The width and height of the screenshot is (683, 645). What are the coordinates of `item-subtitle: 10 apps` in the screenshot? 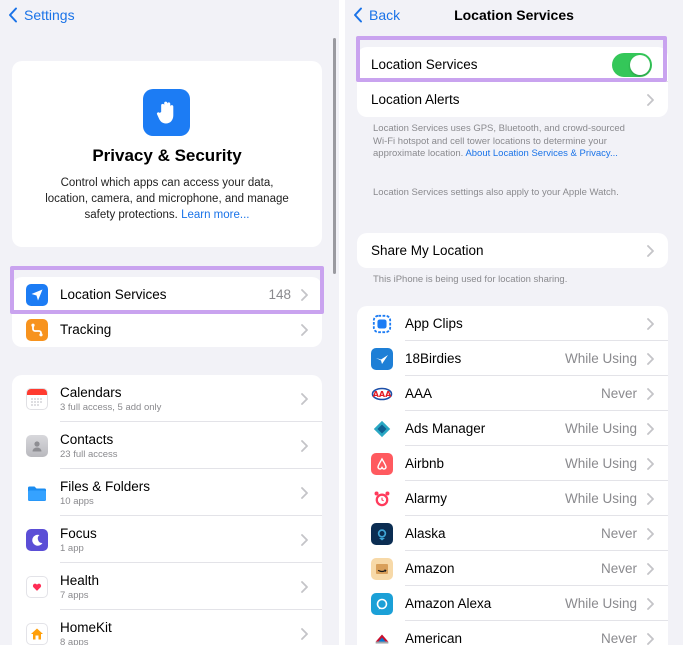 It's located at (77, 501).